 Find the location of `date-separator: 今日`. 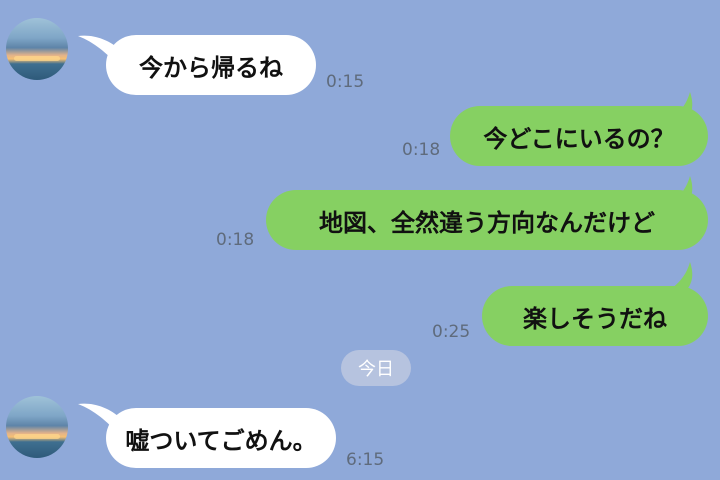

date-separator: 今日 is located at coordinates (376, 368).